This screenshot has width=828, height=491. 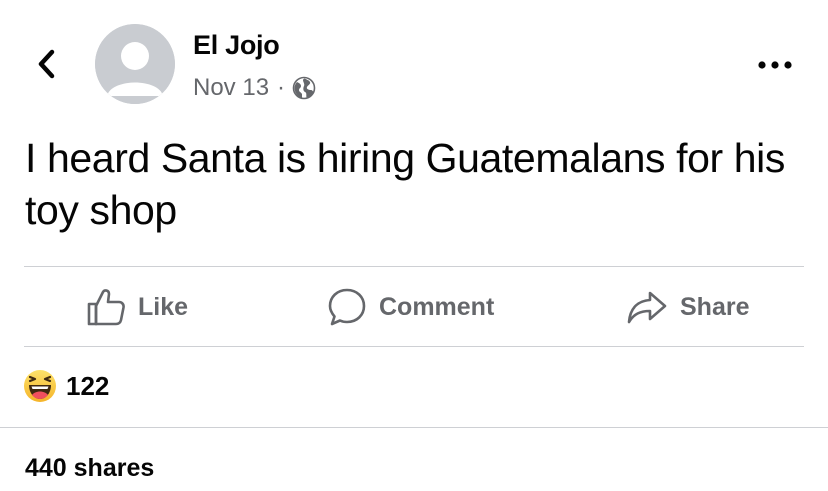 I want to click on post-date: Nov 13, so click(x=231, y=88).